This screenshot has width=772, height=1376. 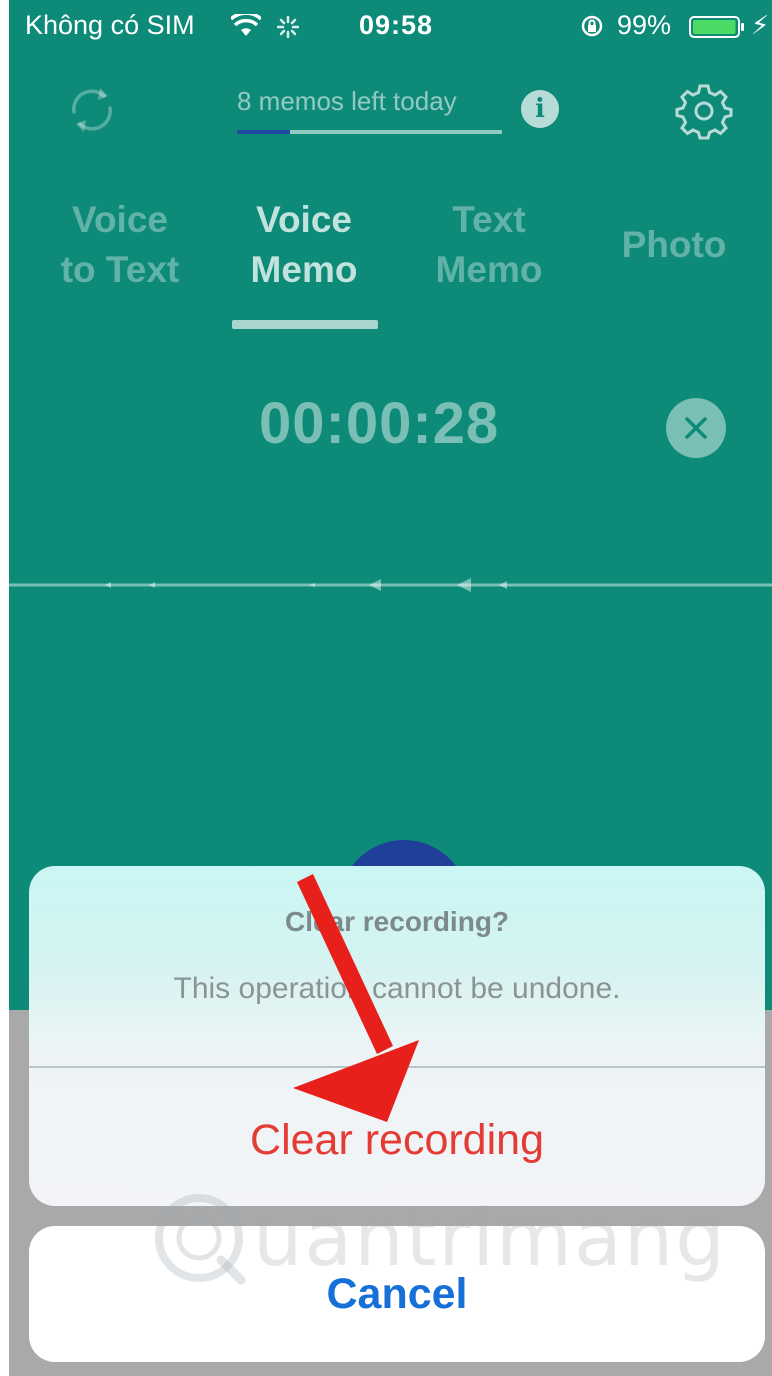 I want to click on watermark-logo-icon, so click(x=200, y=1239).